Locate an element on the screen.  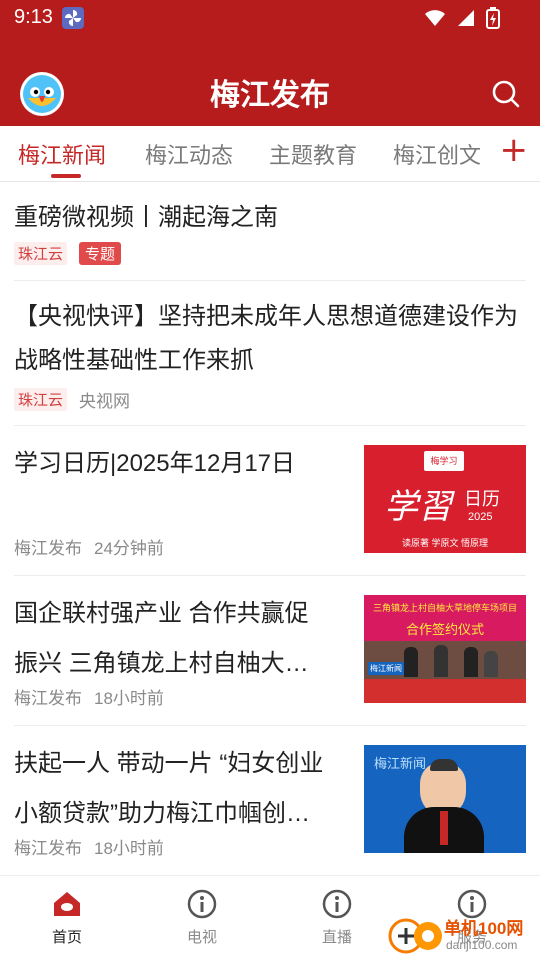
watermark-text: 单机100网 is located at coordinates (484, 928).